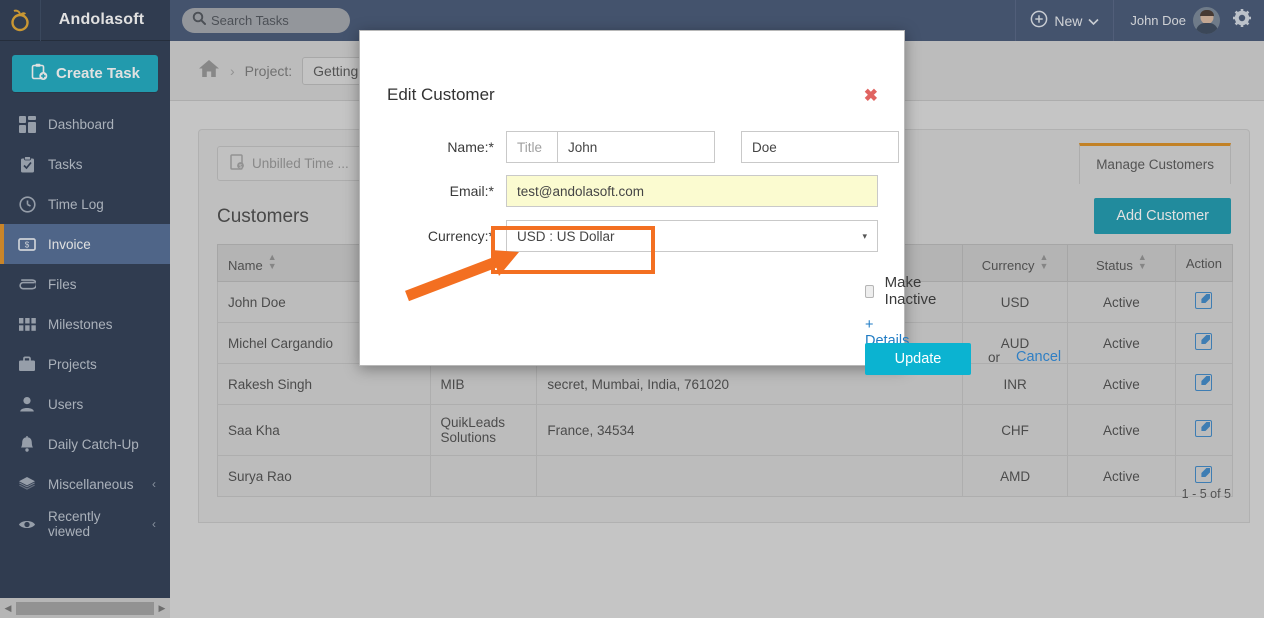 The height and width of the screenshot is (618, 1264). I want to click on sidebar-item-dashboard: Dashboard, so click(85, 124).